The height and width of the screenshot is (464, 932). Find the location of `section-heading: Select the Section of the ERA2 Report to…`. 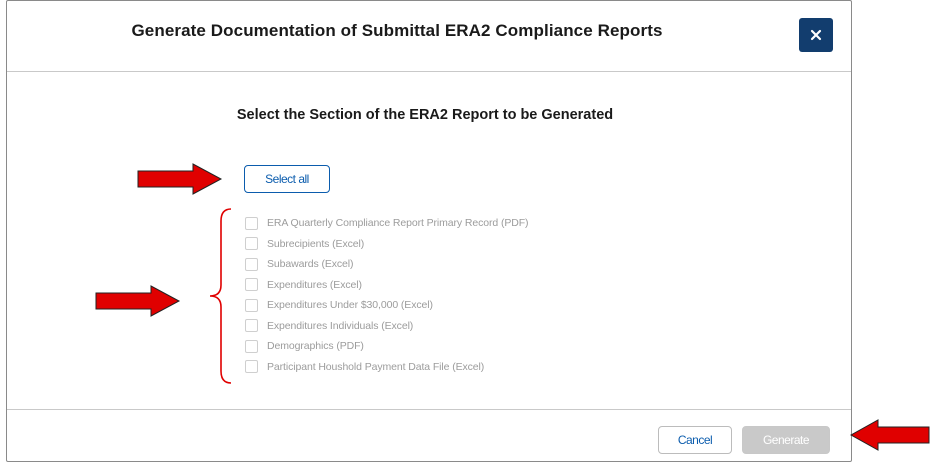

section-heading: Select the Section of the ERA2 Report to… is located at coordinates (425, 115).